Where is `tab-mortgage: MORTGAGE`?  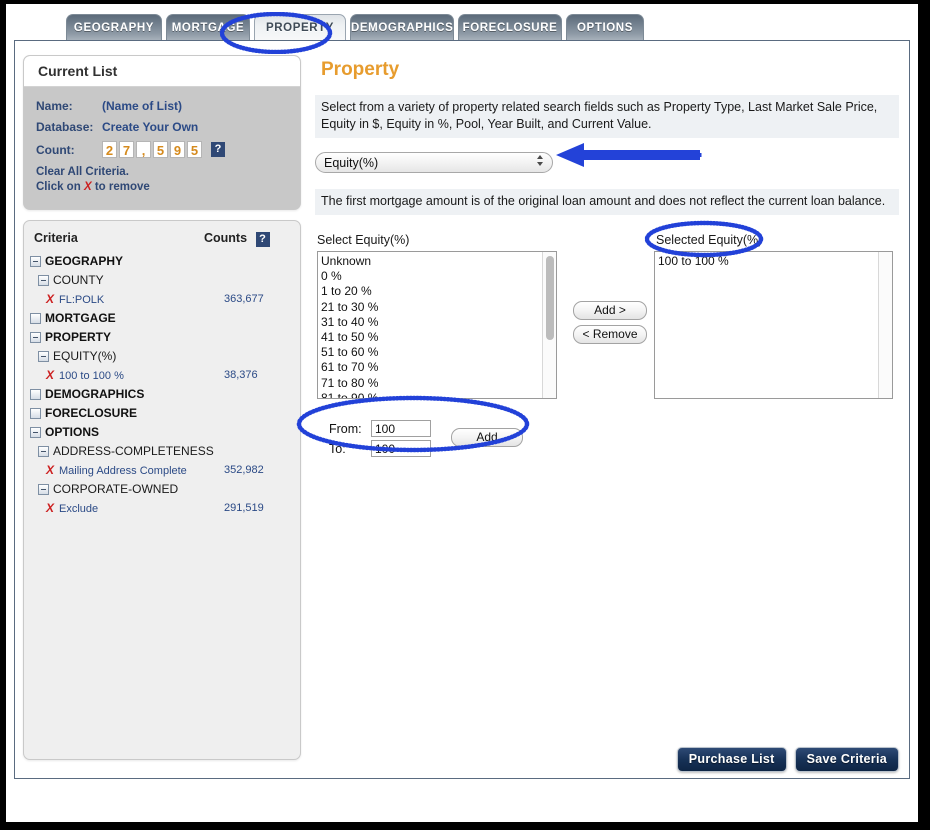
tab-mortgage: MORTGAGE is located at coordinates (208, 27).